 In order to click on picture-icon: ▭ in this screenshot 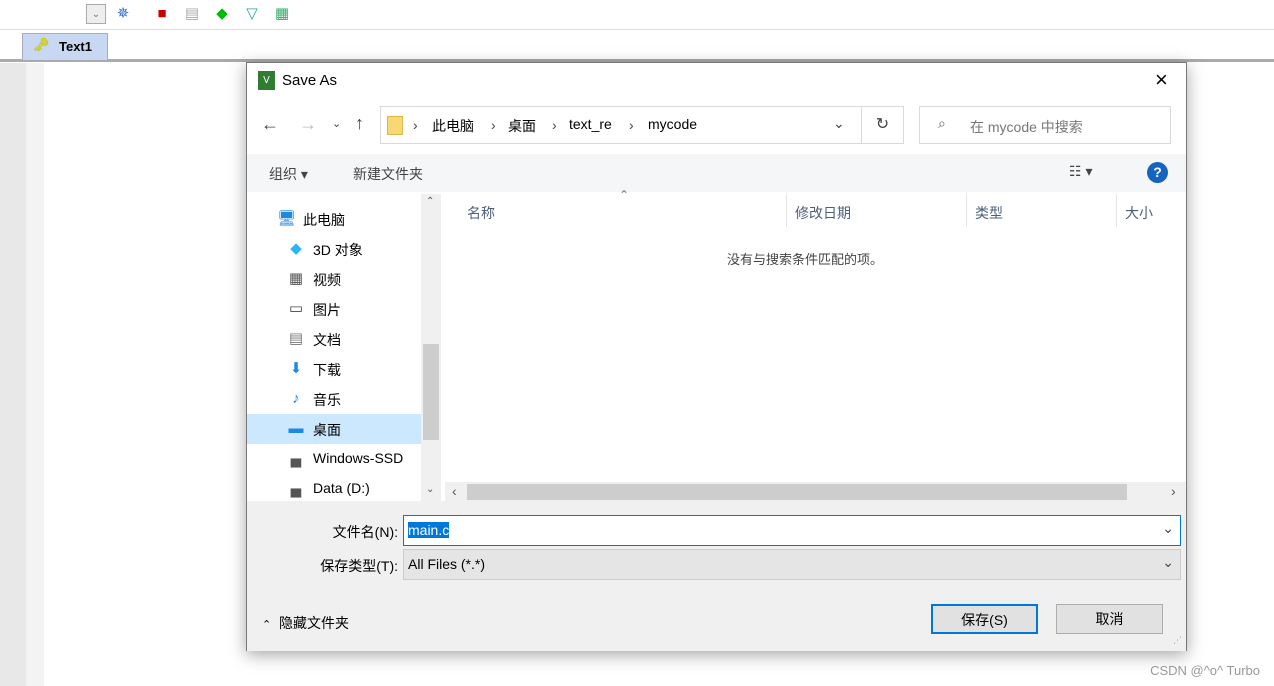, I will do `click(296, 308)`.